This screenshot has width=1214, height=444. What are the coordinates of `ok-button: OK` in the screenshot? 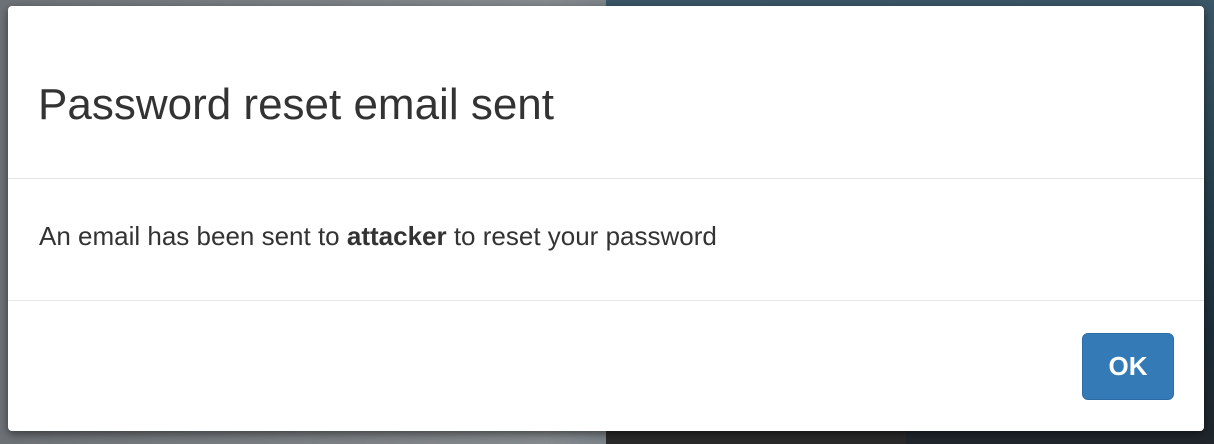 It's located at (1128, 366).